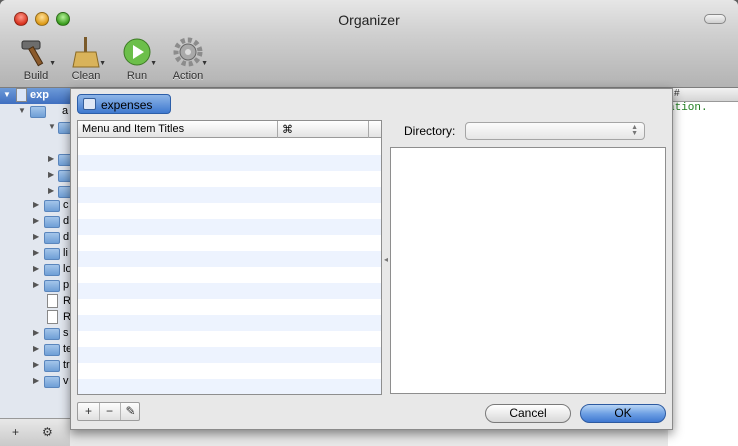 This screenshot has width=738, height=446. What do you see at coordinates (7, 94) in the screenshot?
I see `disclosure-triangle-icon: ▼` at bounding box center [7, 94].